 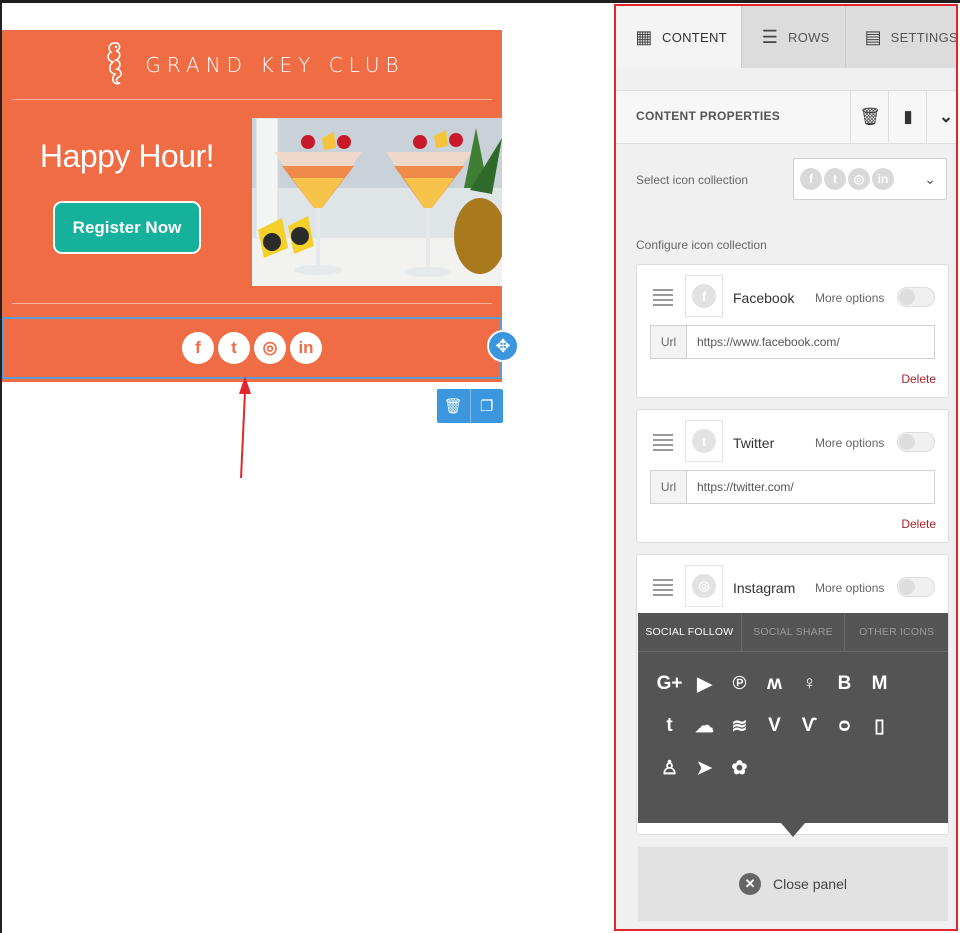 What do you see at coordinates (810, 884) in the screenshot?
I see `close-panel-label: Close panel` at bounding box center [810, 884].